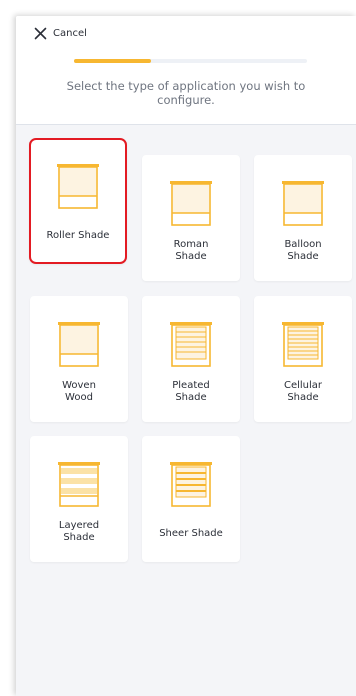  Describe the element at coordinates (191, 203) in the screenshot. I see `roman-shade-icon` at that location.